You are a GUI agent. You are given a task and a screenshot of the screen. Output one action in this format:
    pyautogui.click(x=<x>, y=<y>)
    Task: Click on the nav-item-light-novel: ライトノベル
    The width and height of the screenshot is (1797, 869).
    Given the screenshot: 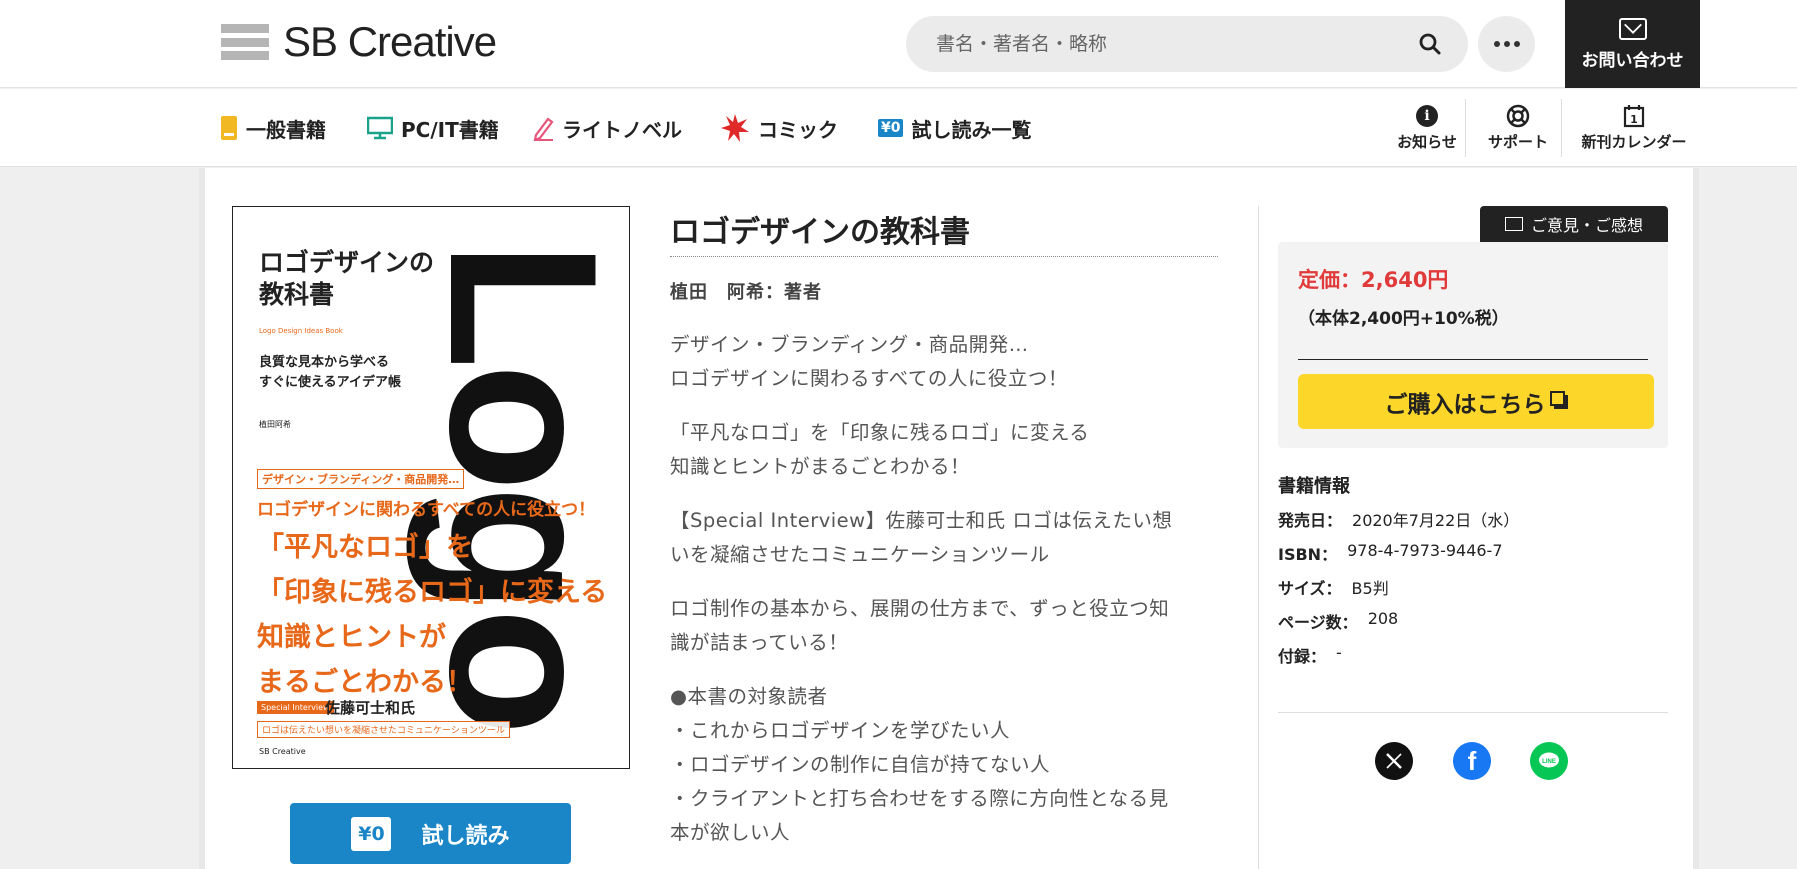 What is the action you would take?
    pyautogui.click(x=607, y=128)
    